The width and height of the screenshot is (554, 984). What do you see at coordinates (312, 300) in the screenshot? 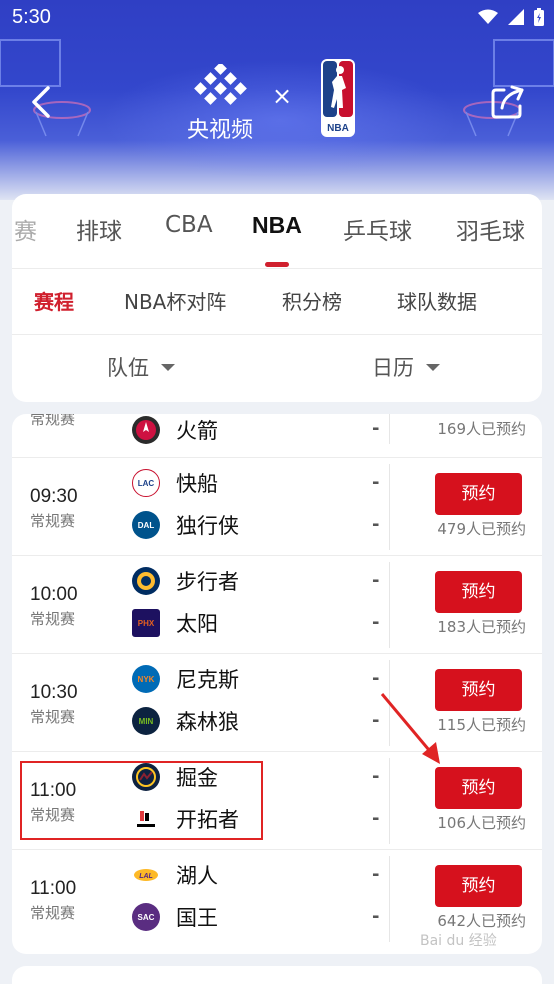
I see `subtab-standings: 积分榜` at bounding box center [312, 300].